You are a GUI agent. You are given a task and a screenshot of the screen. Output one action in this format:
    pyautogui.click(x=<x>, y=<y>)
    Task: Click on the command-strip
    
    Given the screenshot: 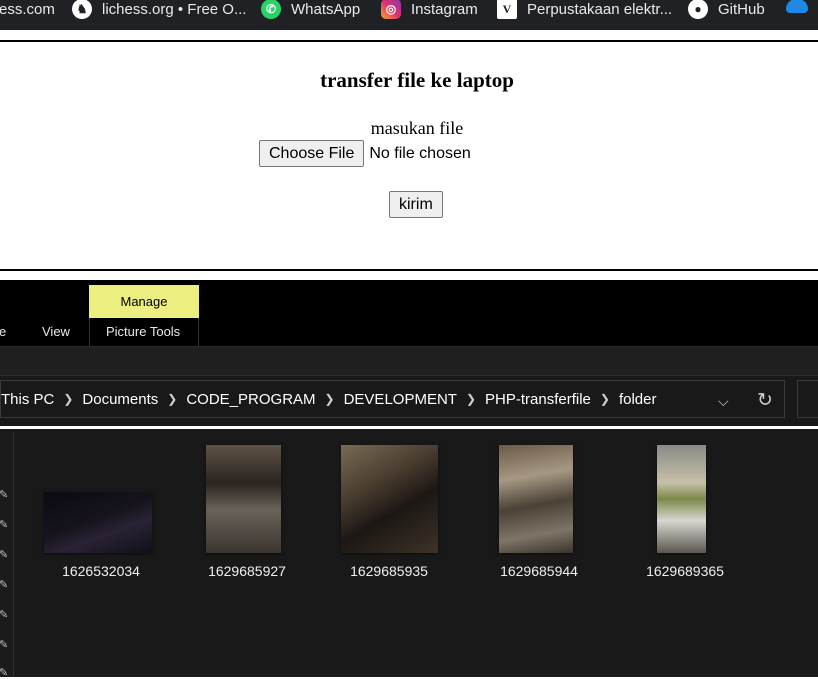 What is the action you would take?
    pyautogui.click(x=409, y=361)
    